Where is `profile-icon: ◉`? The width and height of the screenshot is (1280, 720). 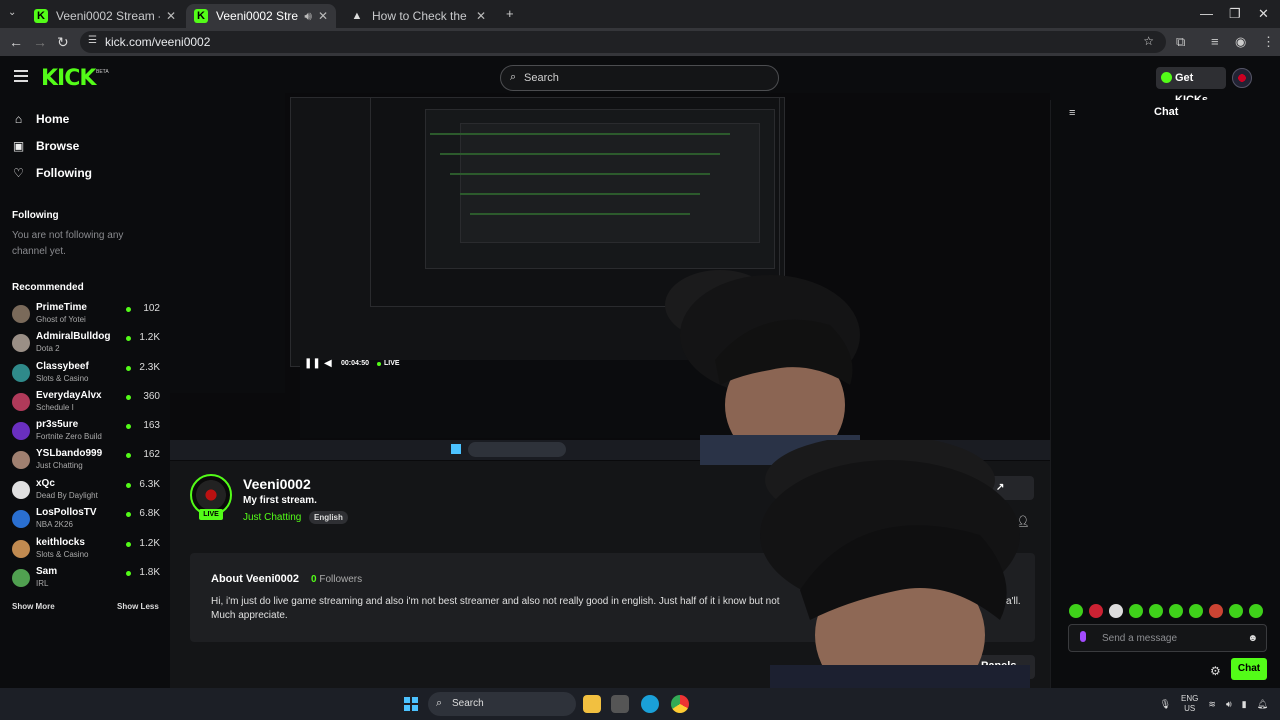 profile-icon: ◉ is located at coordinates (1240, 42).